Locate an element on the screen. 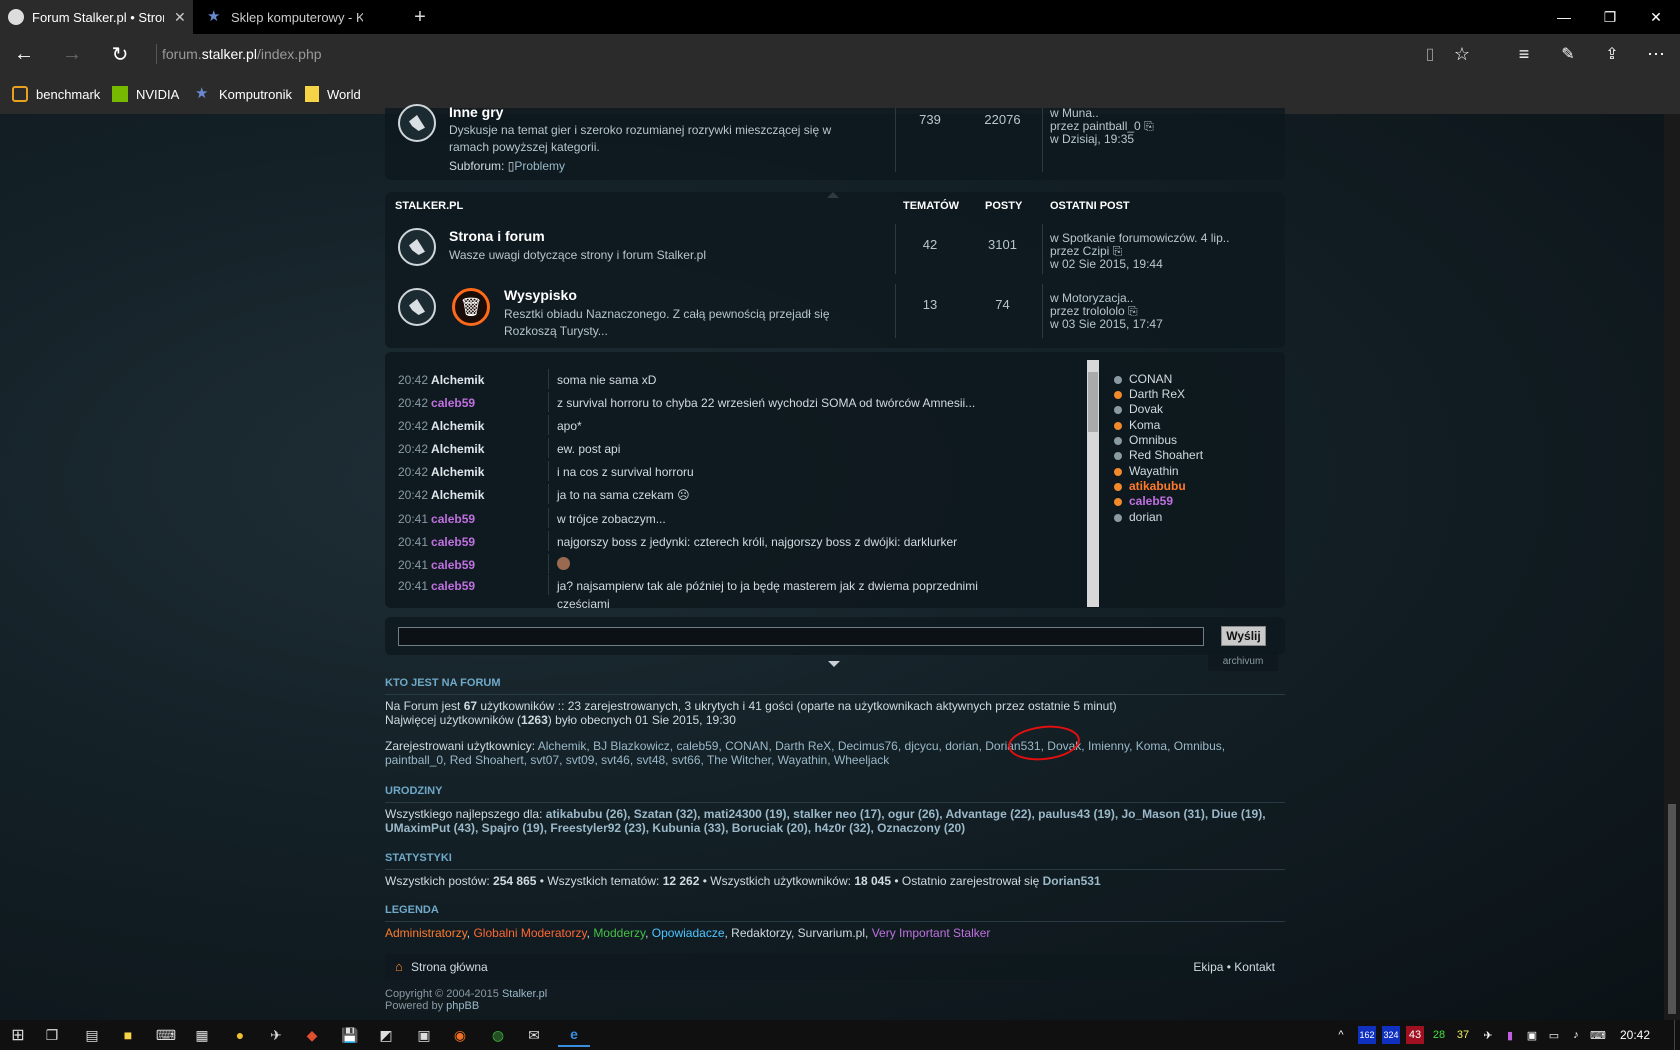  app-icon: ● is located at coordinates (240, 1035).